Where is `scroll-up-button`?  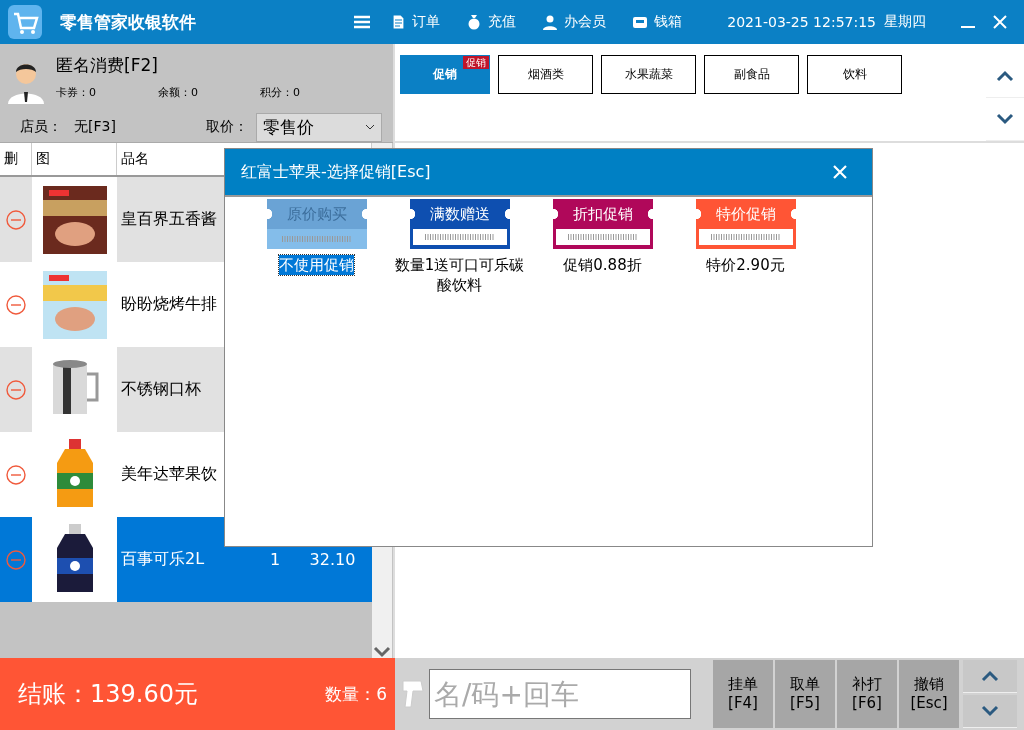 scroll-up-button is located at coordinates (990, 676).